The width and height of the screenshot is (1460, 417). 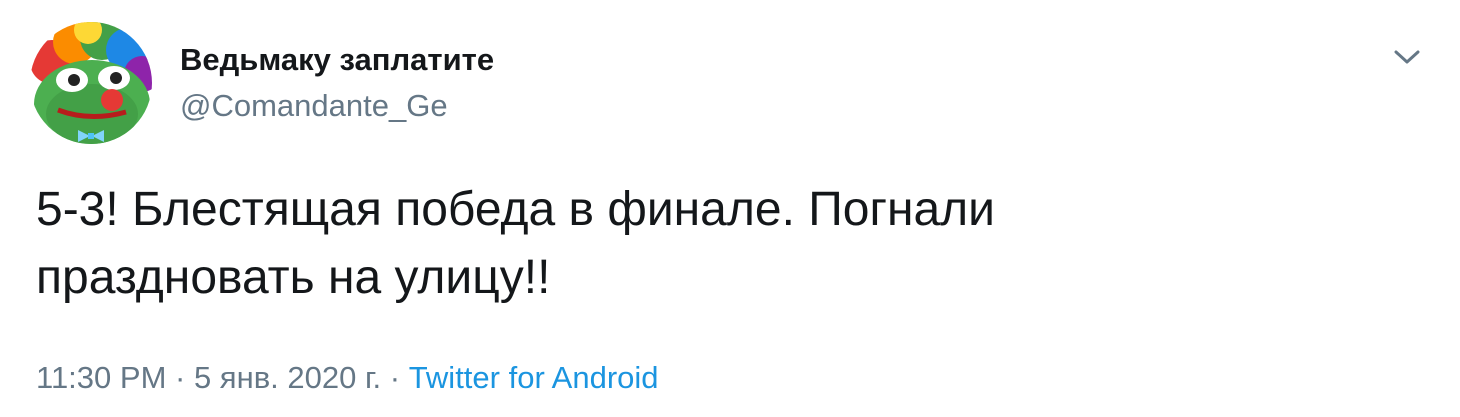 I want to click on clown-frog-icon, so click(x=91, y=83).